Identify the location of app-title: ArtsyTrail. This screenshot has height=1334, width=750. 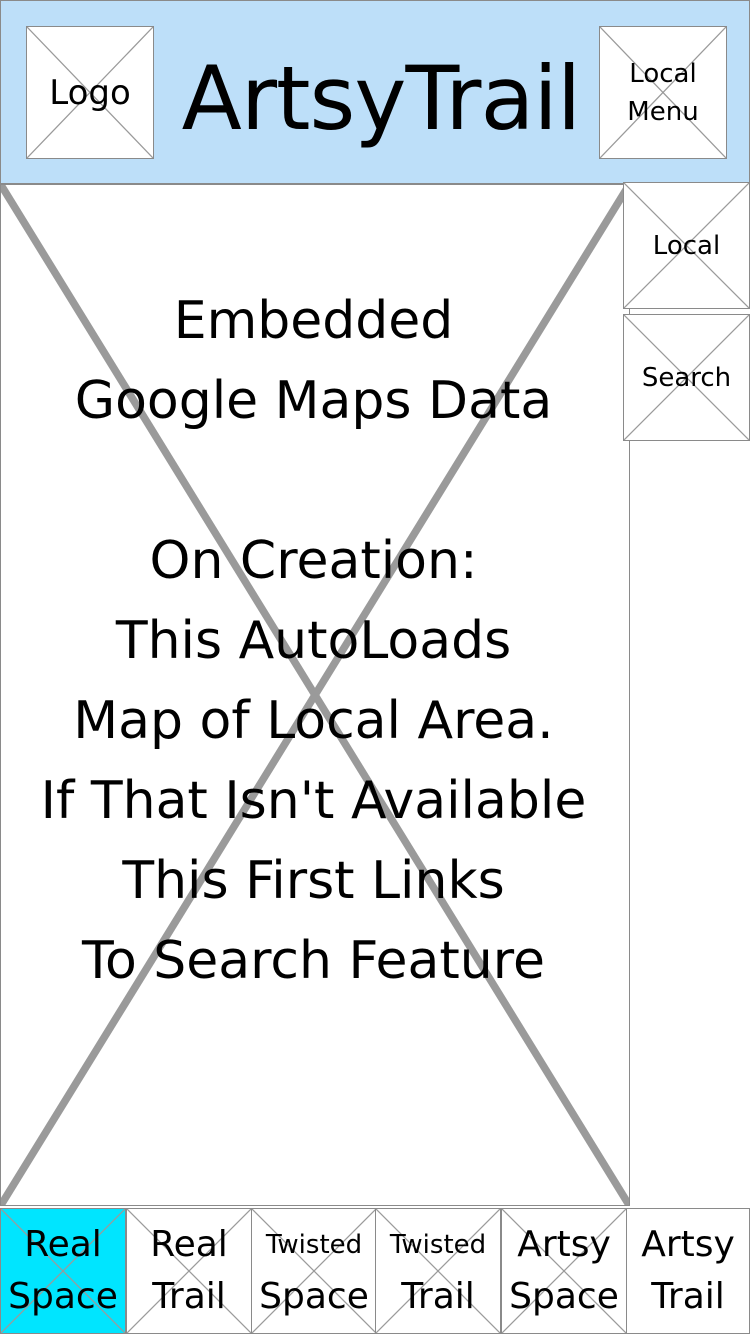
(381, 98).